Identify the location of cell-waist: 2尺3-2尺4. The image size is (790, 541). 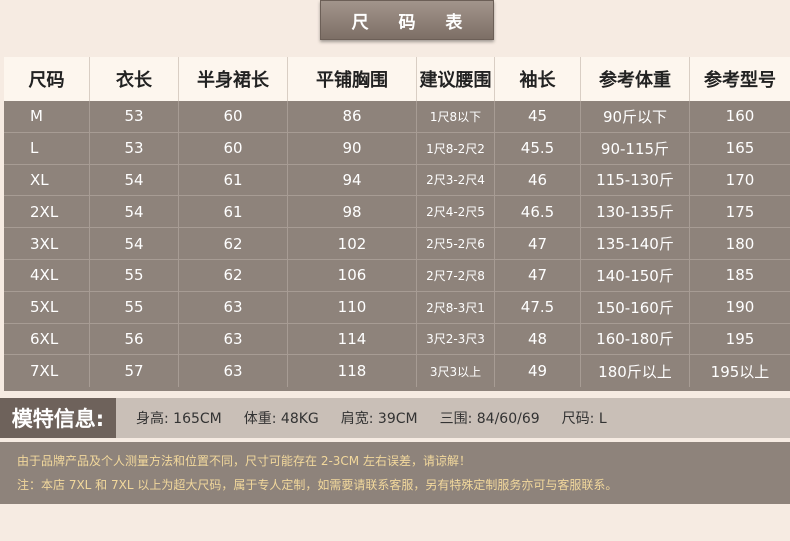
(456, 180).